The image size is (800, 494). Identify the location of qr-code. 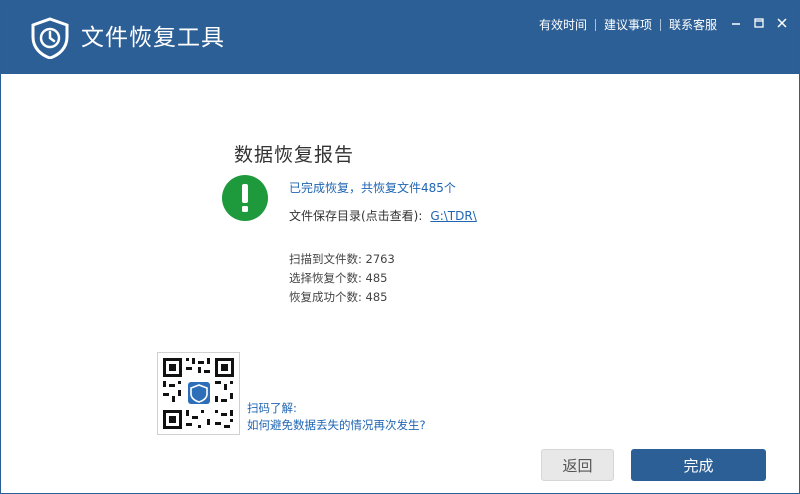
(198, 393).